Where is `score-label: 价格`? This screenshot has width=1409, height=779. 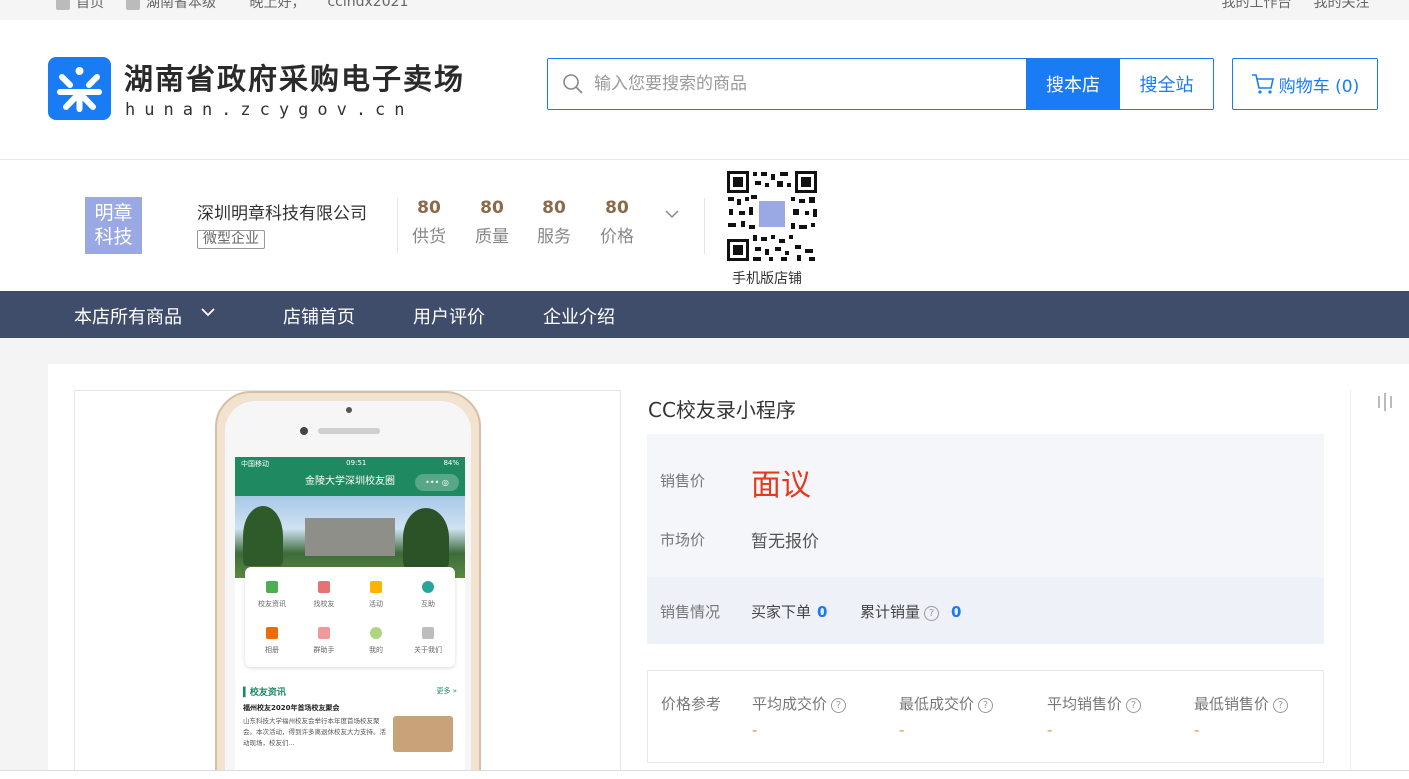
score-label: 价格 is located at coordinates (617, 237).